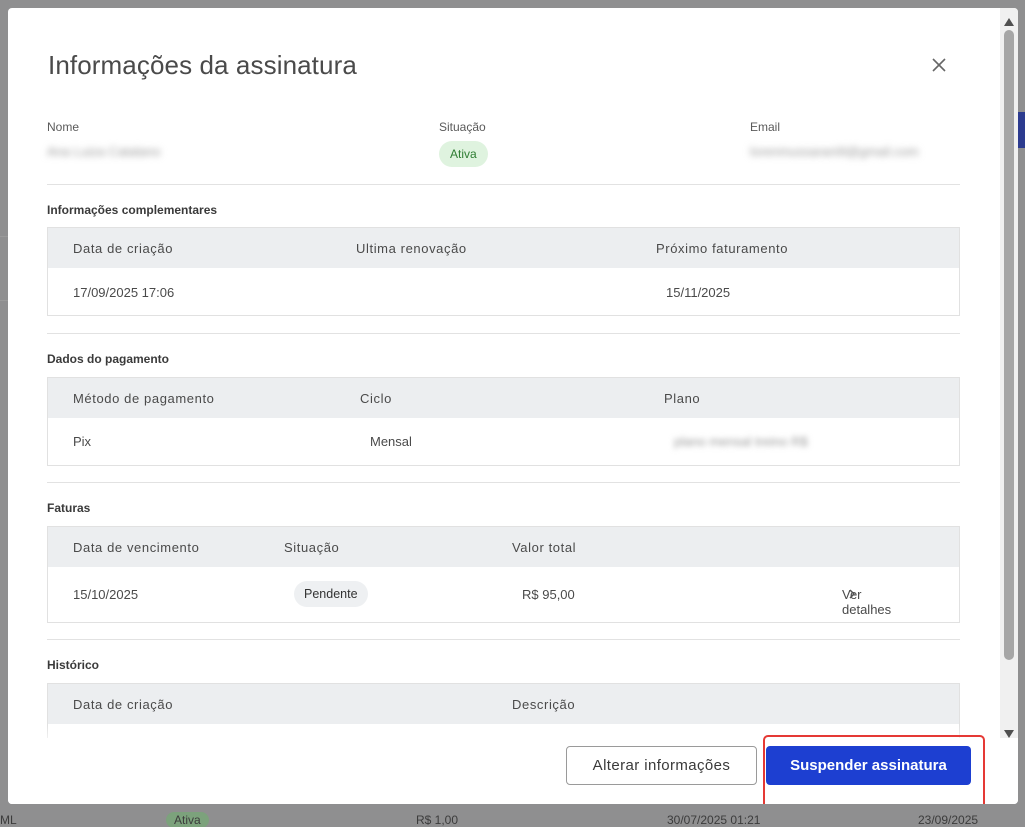  I want to click on column-header: Próximo faturamento, so click(722, 248).